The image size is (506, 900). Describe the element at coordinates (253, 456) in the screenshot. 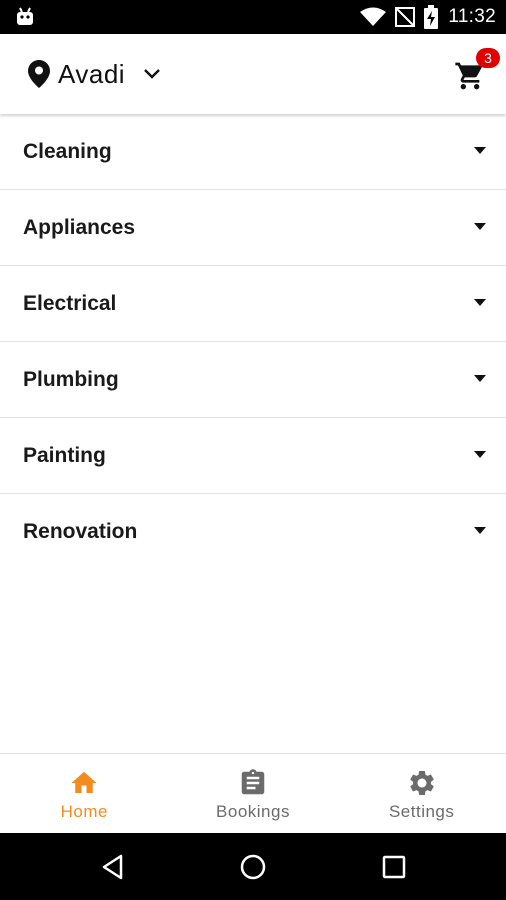

I see `category-item-painting: Painting` at that location.